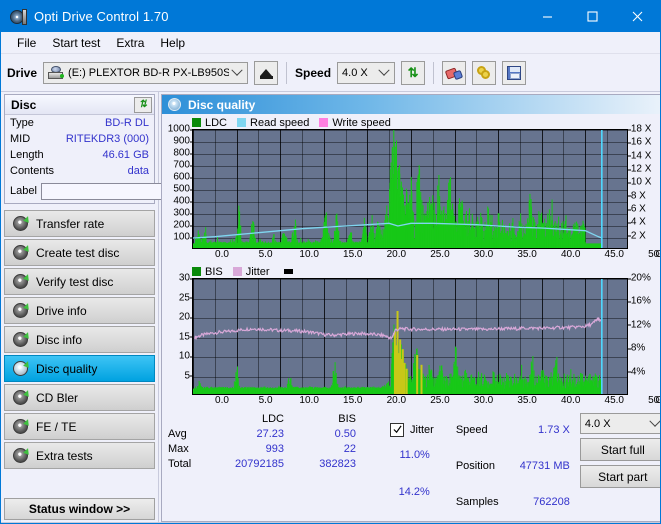  Describe the element at coordinates (483, 254) in the screenshot. I see `x-tick-label: 30.0` at that location.